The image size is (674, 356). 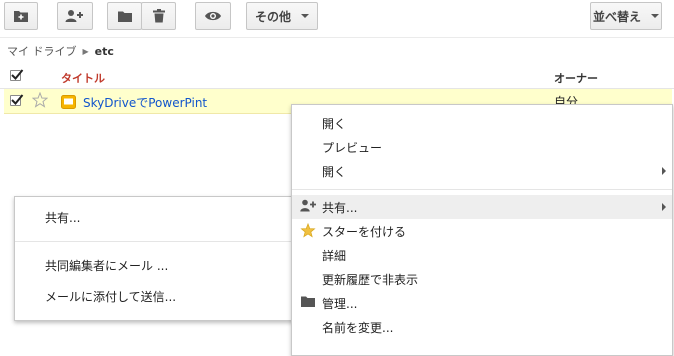 What do you see at coordinates (155, 241) in the screenshot?
I see `submenu-divider` at bounding box center [155, 241].